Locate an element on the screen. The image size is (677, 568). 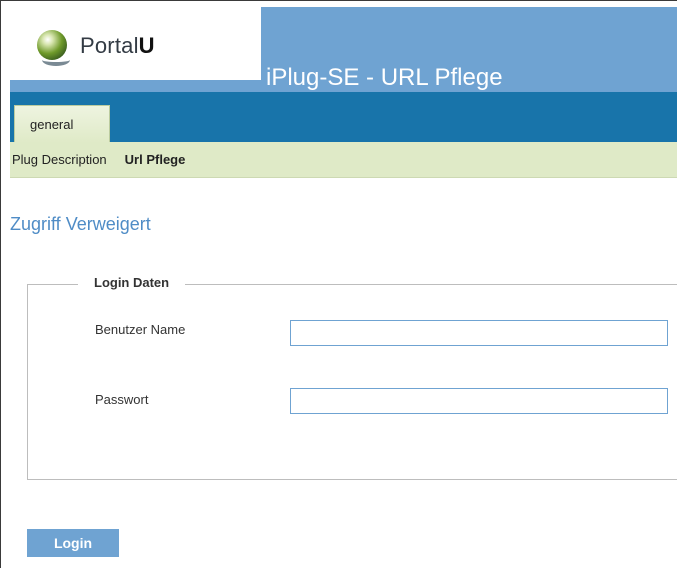
nav-link-url-pflege: Url Pflege is located at coordinates (155, 159).